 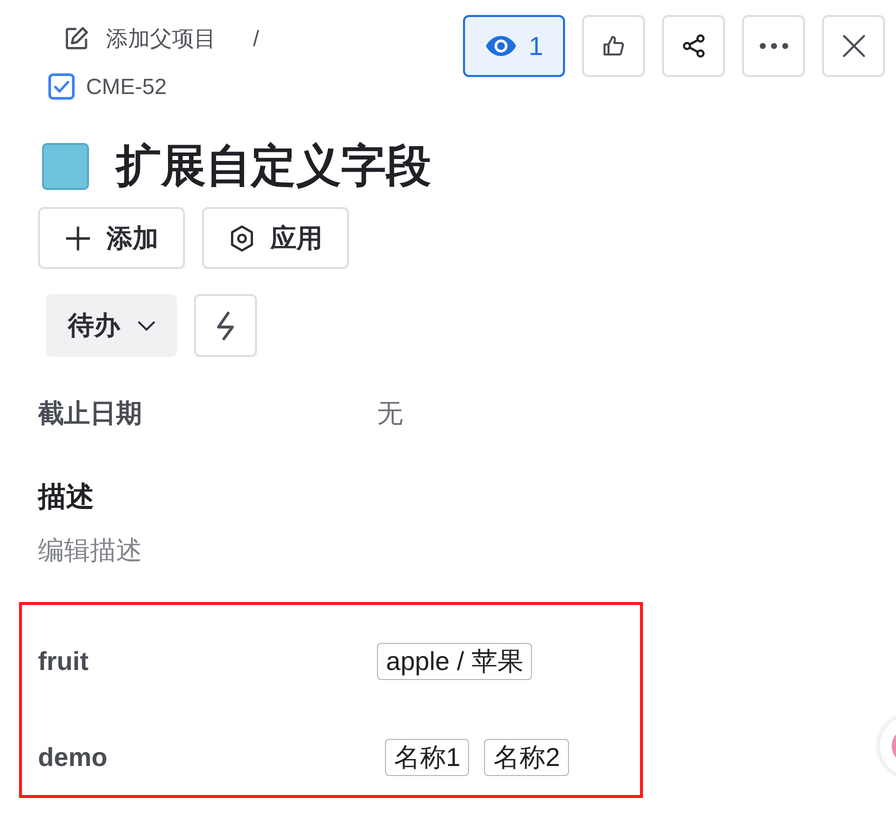 What do you see at coordinates (526, 757) in the screenshot?
I see `value-tag: 名称2` at bounding box center [526, 757].